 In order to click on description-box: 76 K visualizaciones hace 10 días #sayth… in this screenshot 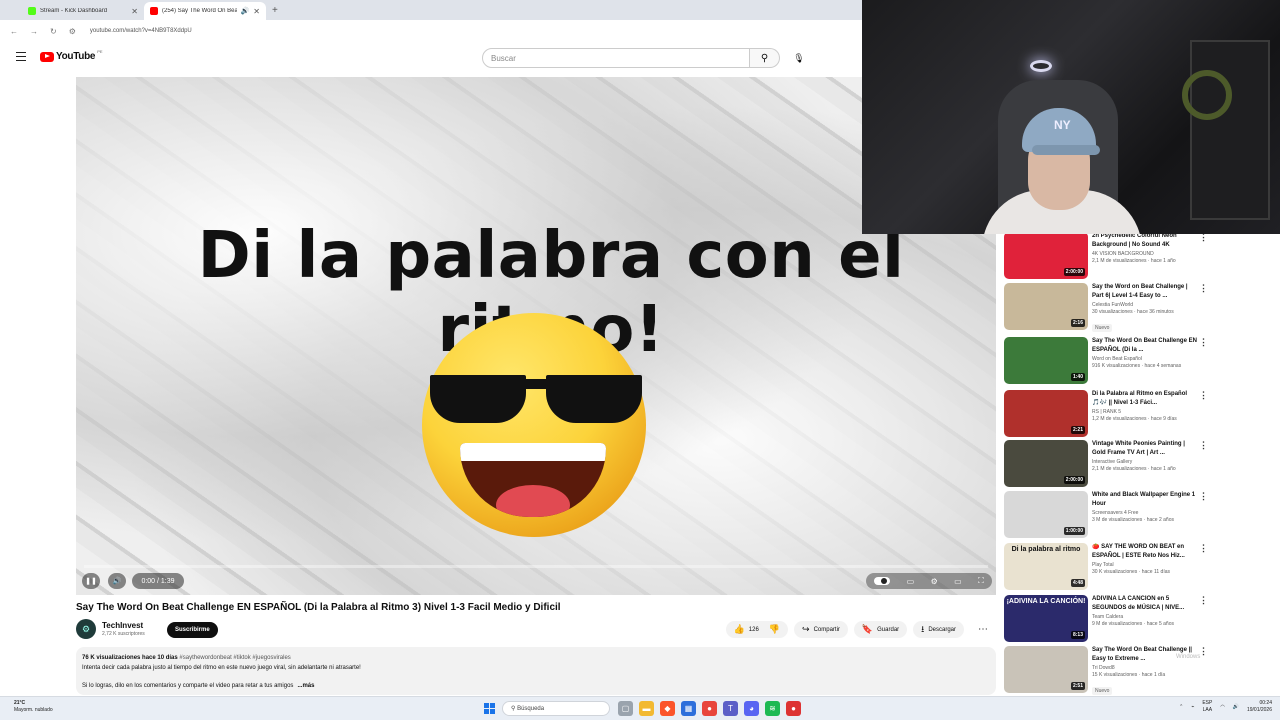, I will do `click(536, 671)`.